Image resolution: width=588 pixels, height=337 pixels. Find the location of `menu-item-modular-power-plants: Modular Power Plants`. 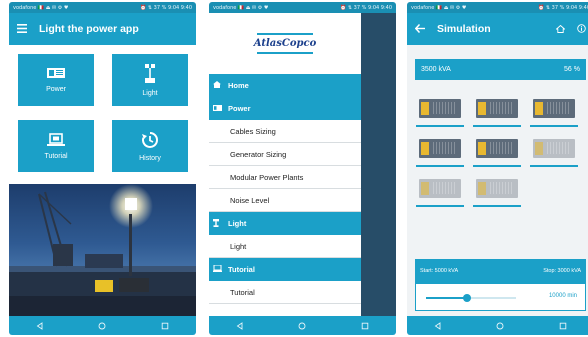

menu-item-modular-power-plants: Modular Power Plants is located at coordinates (285, 177).